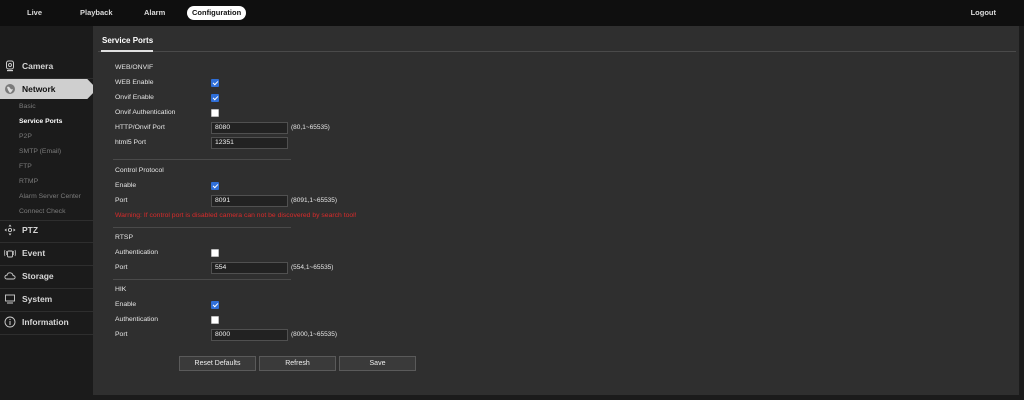  I want to click on rtsp-auth-checkbox, so click(215, 253).